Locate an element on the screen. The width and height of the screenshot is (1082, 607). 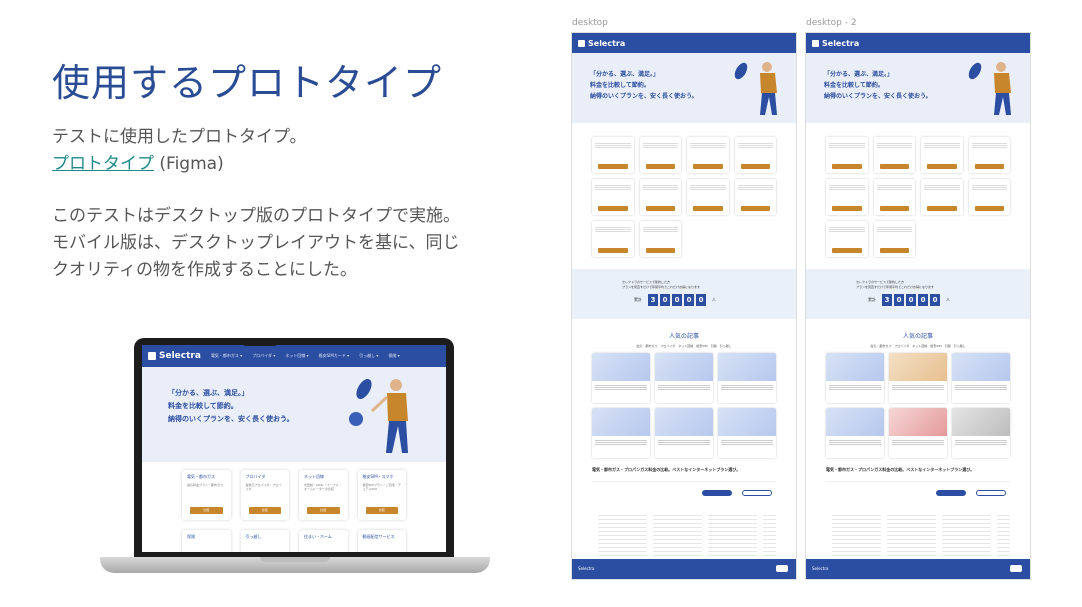
category-card: 格安SIM・スマホ 格安SIMプラン・ご自宅・デュアルSIM 比較 is located at coordinates (381, 495).